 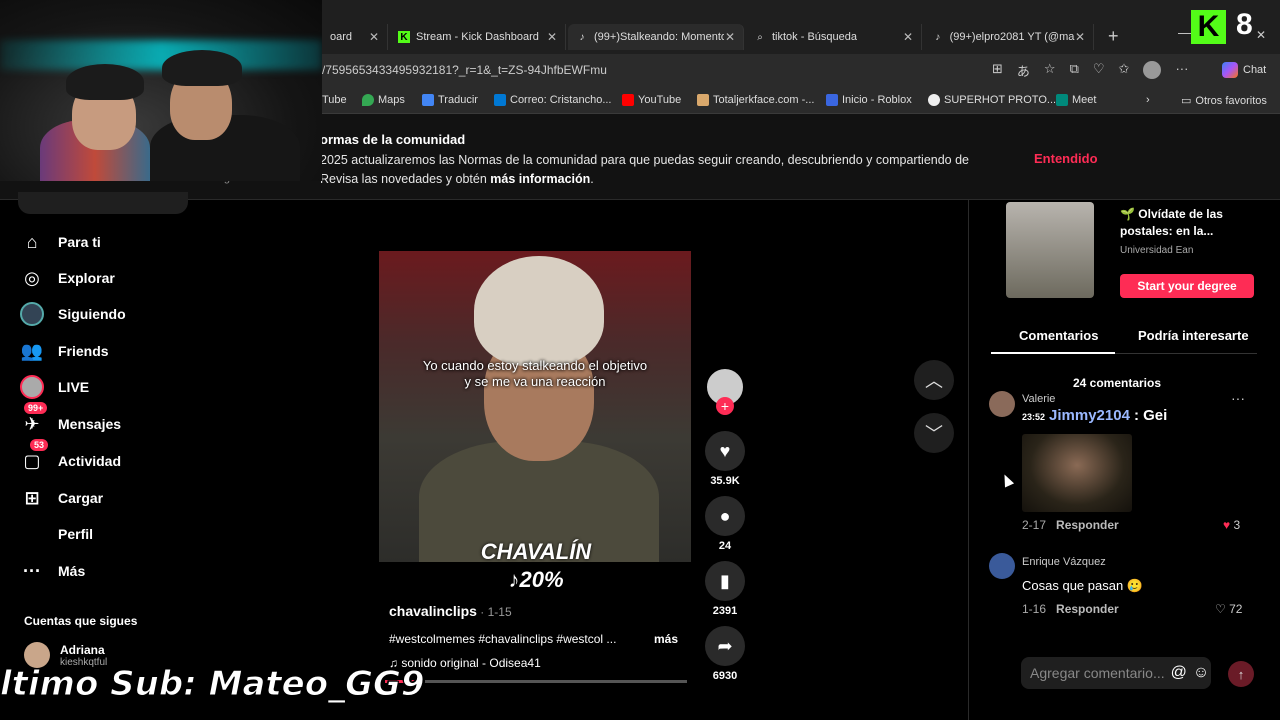 What do you see at coordinates (1038, 399) in the screenshot?
I see `comment-author: Valerie` at bounding box center [1038, 399].